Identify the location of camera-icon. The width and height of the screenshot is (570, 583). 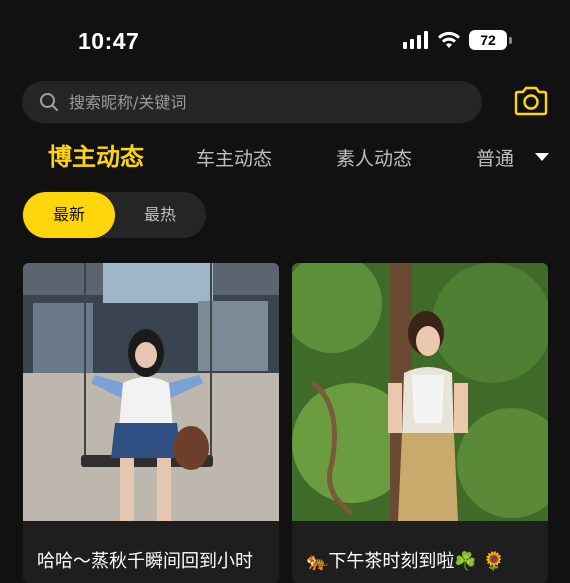
(531, 101).